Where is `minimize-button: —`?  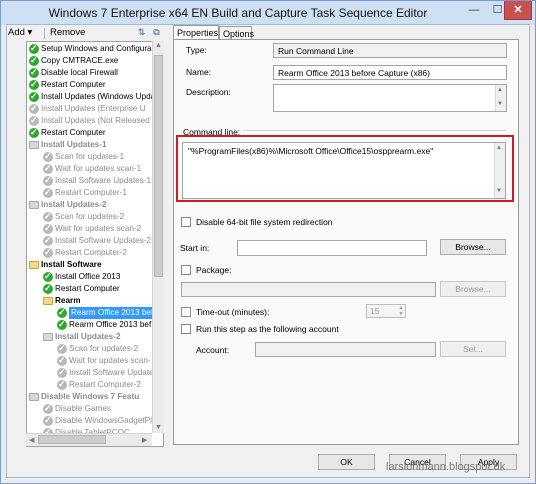 minimize-button: — is located at coordinates (474, 10).